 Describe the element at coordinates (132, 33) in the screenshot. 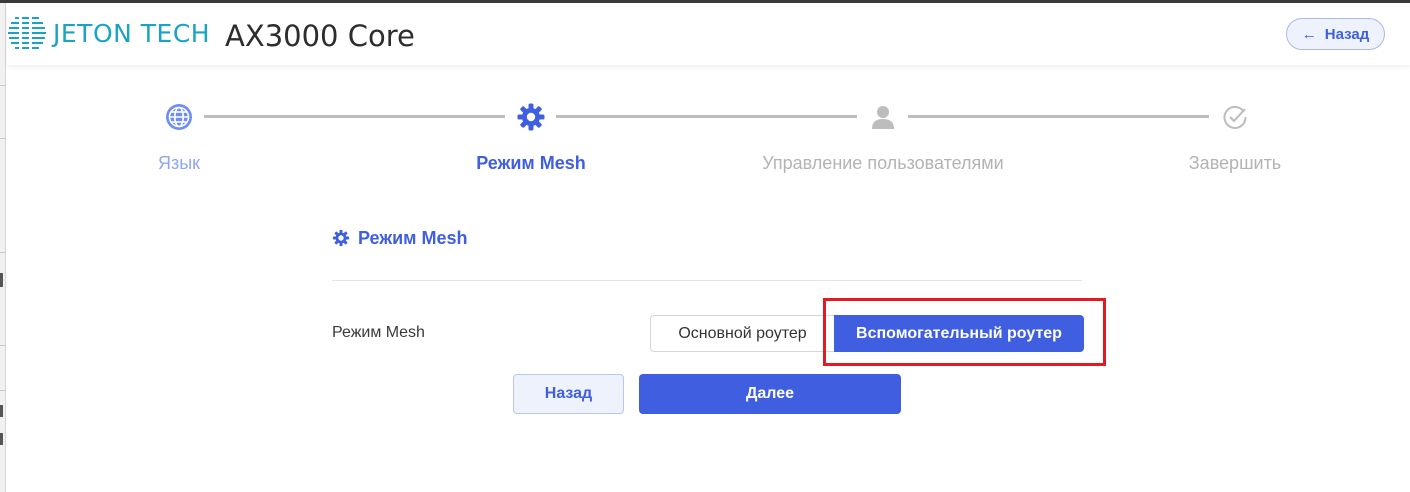

I see `brand-name: JETON TECH` at that location.